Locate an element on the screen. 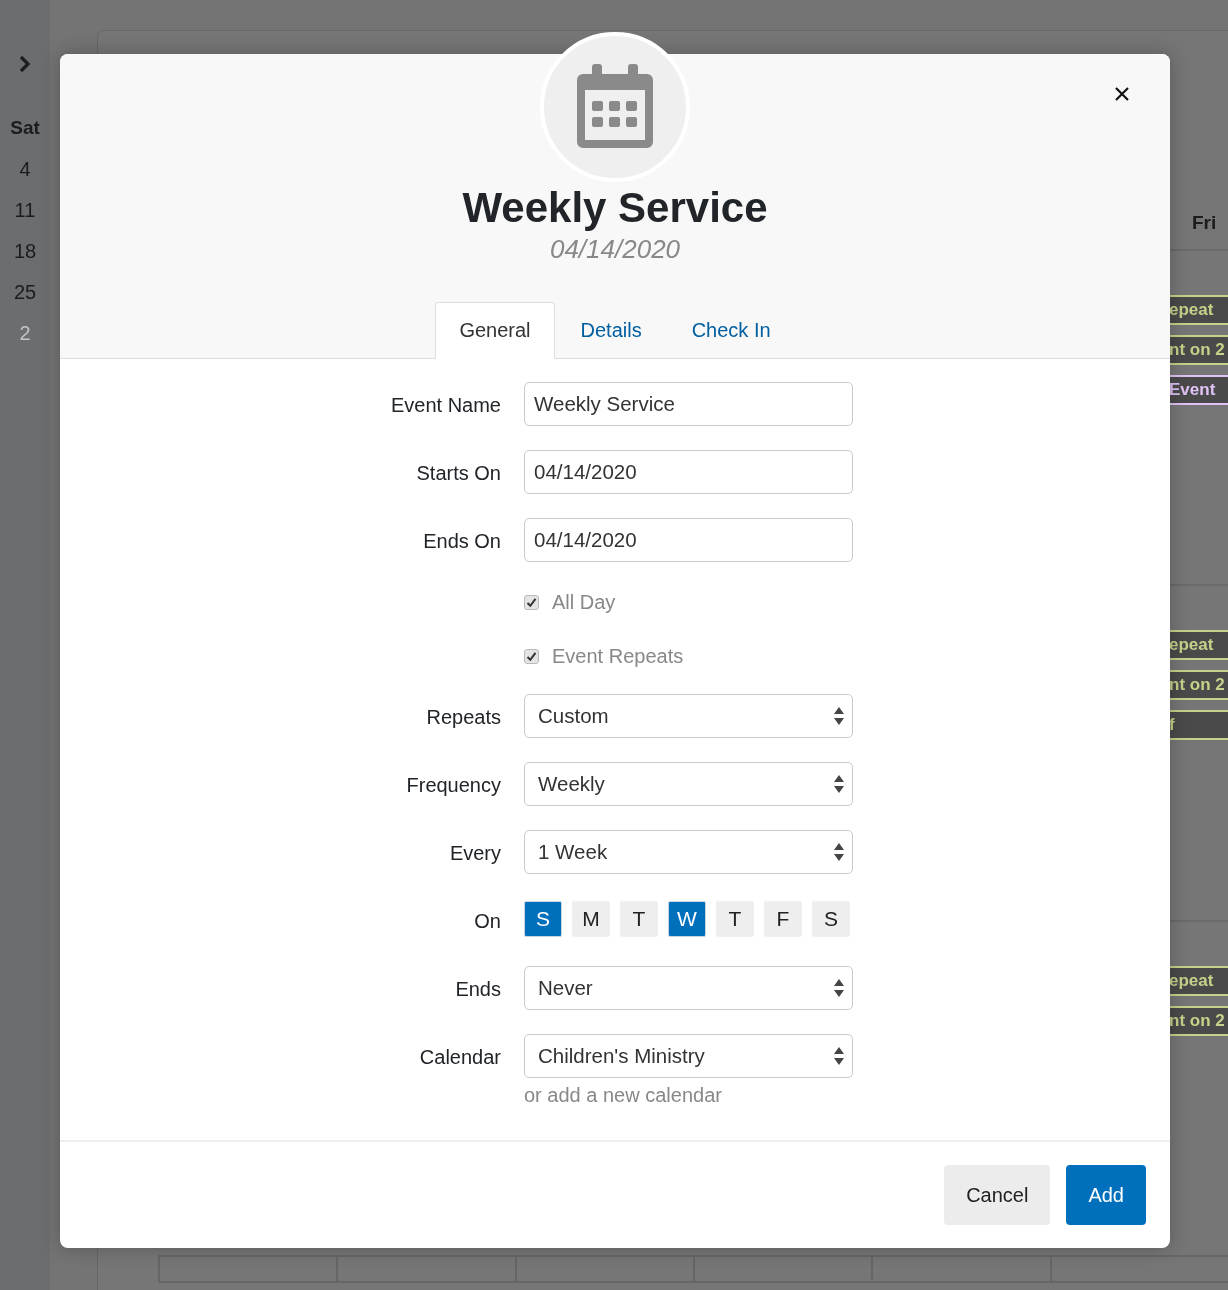  field-label: Frequency is located at coordinates (453, 785).